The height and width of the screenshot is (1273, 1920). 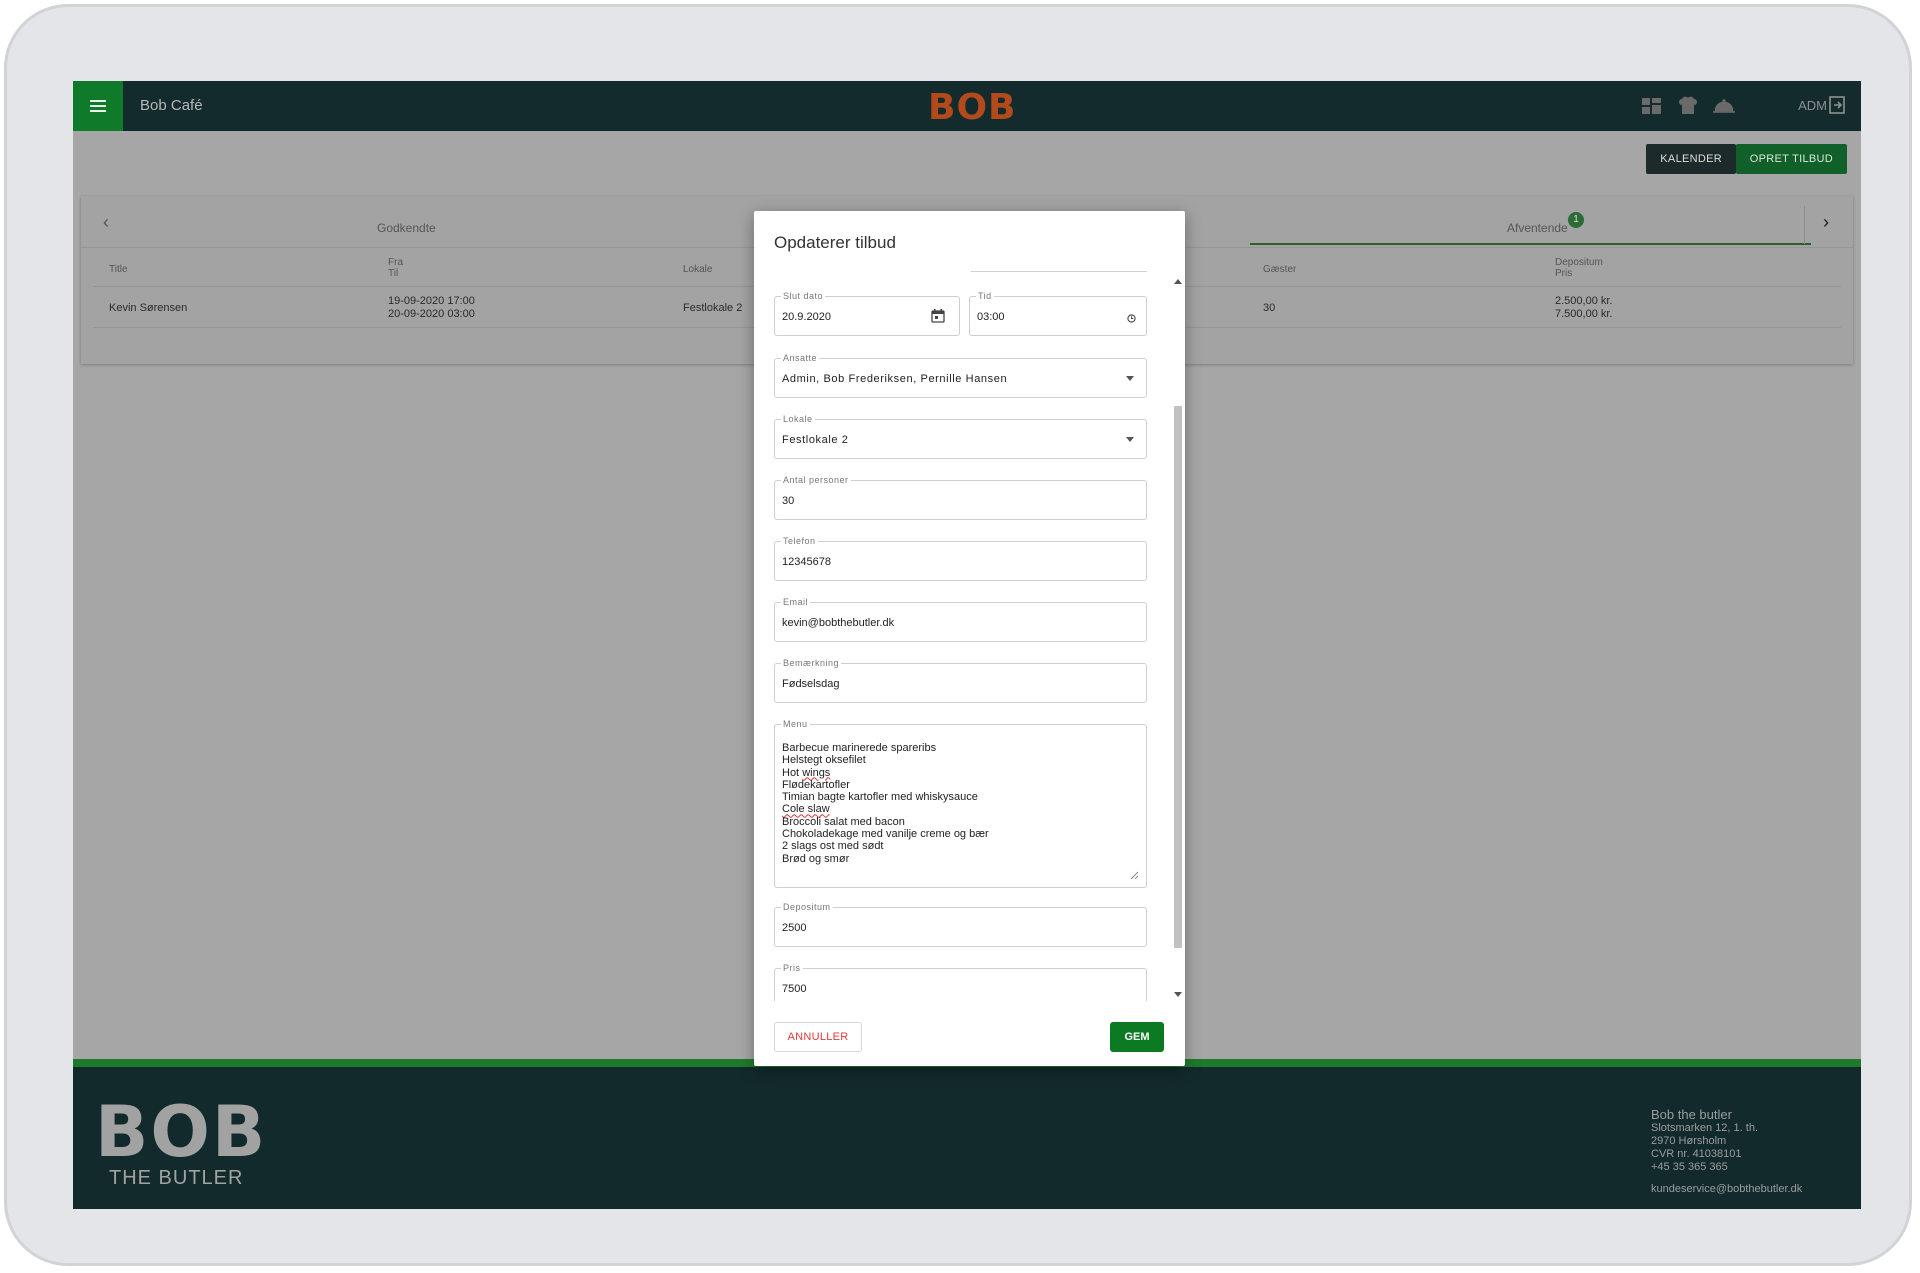 I want to click on cell-pris: 7.500,00 kr., so click(x=1584, y=314).